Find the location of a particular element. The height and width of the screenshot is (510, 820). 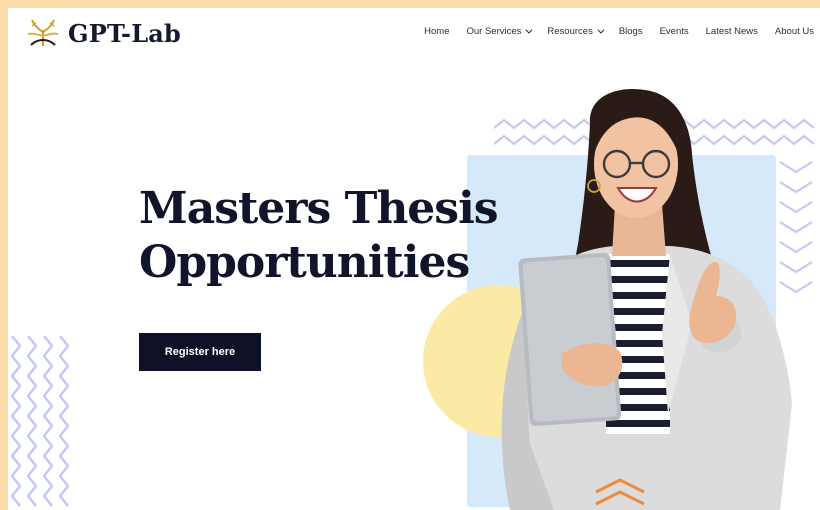

register-button: Register here is located at coordinates (200, 352).